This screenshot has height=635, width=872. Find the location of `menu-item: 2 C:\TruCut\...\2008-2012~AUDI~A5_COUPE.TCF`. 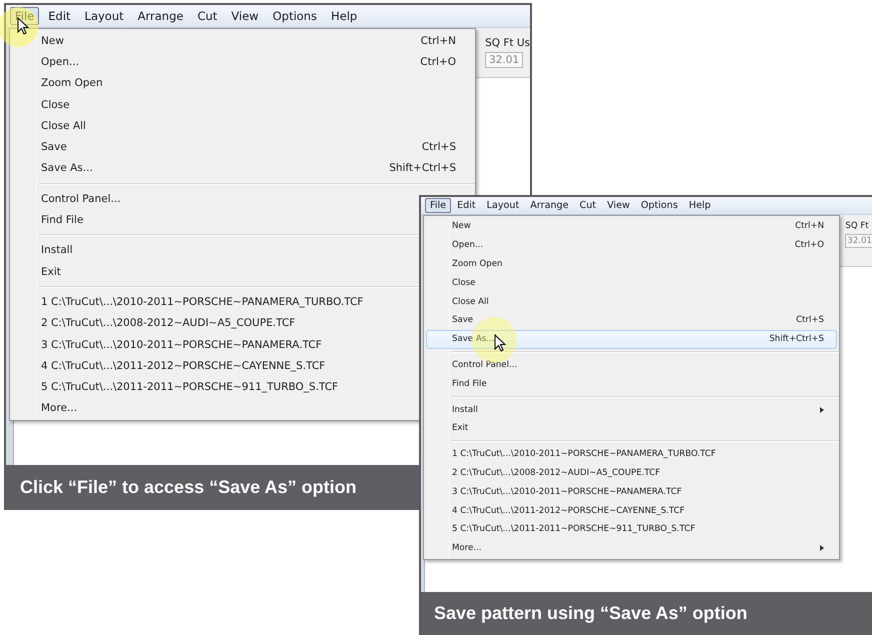

menu-item: 2 C:\TruCut\...\2008-2012~AUDI~A5_COUPE.TCF is located at coordinates (162, 323).